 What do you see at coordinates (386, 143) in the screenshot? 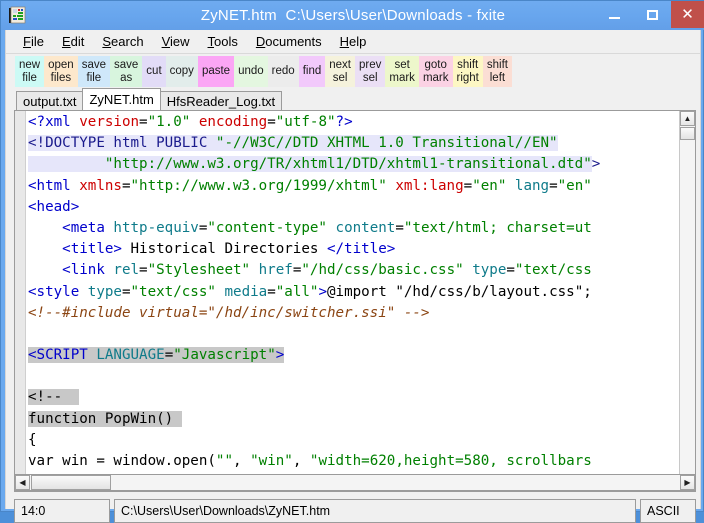
I see `code-token: "-//W3C//DTD XHTML 1.0 Transitional//EN"` at bounding box center [386, 143].